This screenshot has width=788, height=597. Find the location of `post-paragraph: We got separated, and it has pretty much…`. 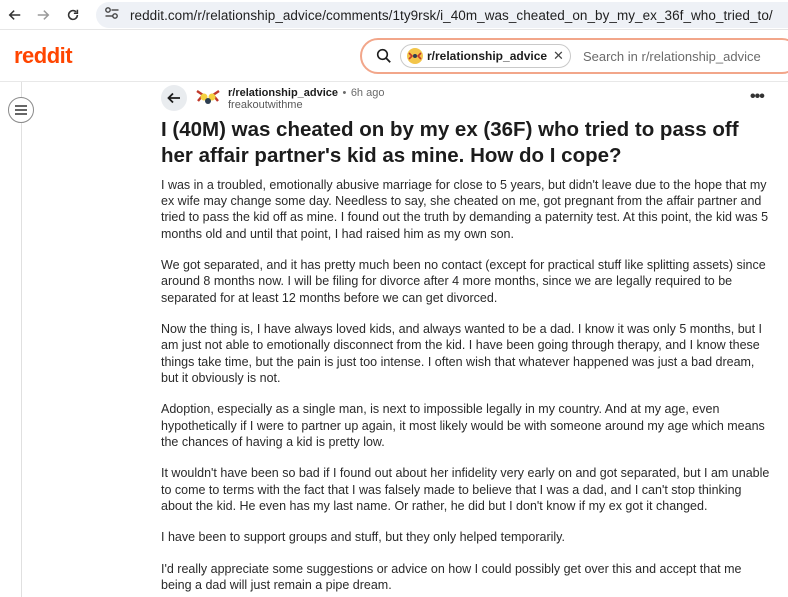

post-paragraph: We got separated, and it has pretty much… is located at coordinates (463, 281).